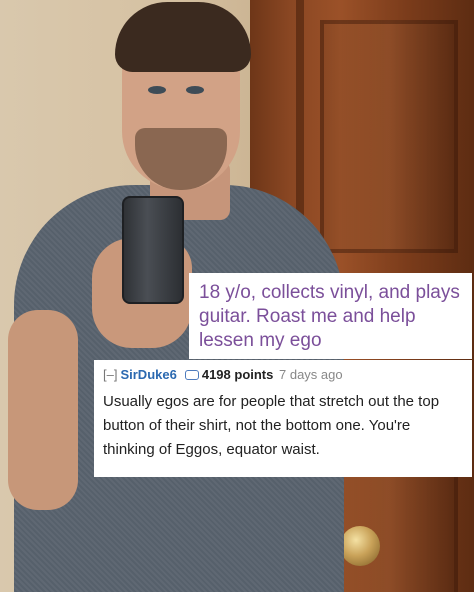 The image size is (474, 592). I want to click on phone, so click(153, 250).